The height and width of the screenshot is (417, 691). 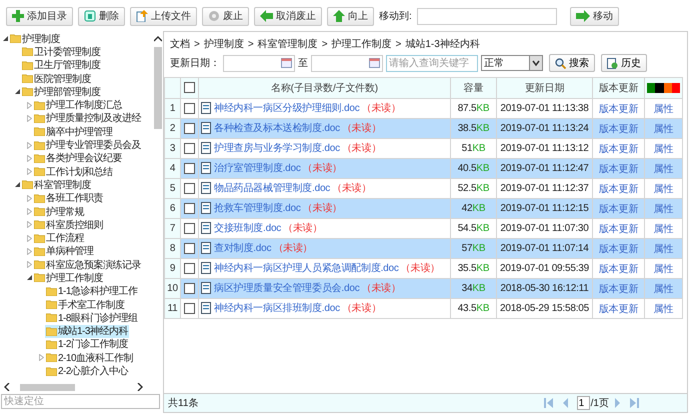 What do you see at coordinates (87, 145) in the screenshot?
I see `tree-item: 护理专业管理委员会及` at bounding box center [87, 145].